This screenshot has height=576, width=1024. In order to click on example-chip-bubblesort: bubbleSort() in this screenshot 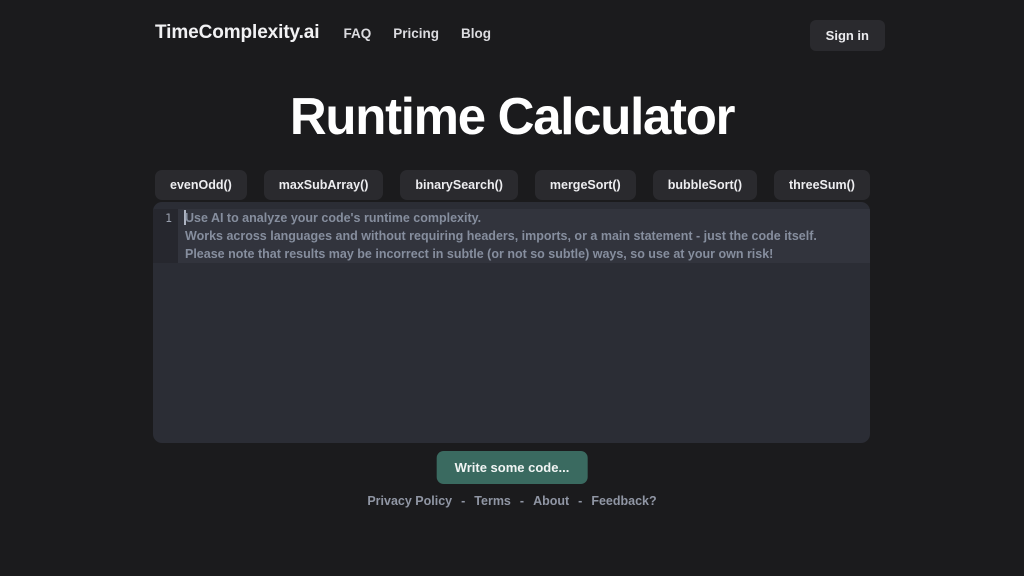, I will do `click(704, 185)`.